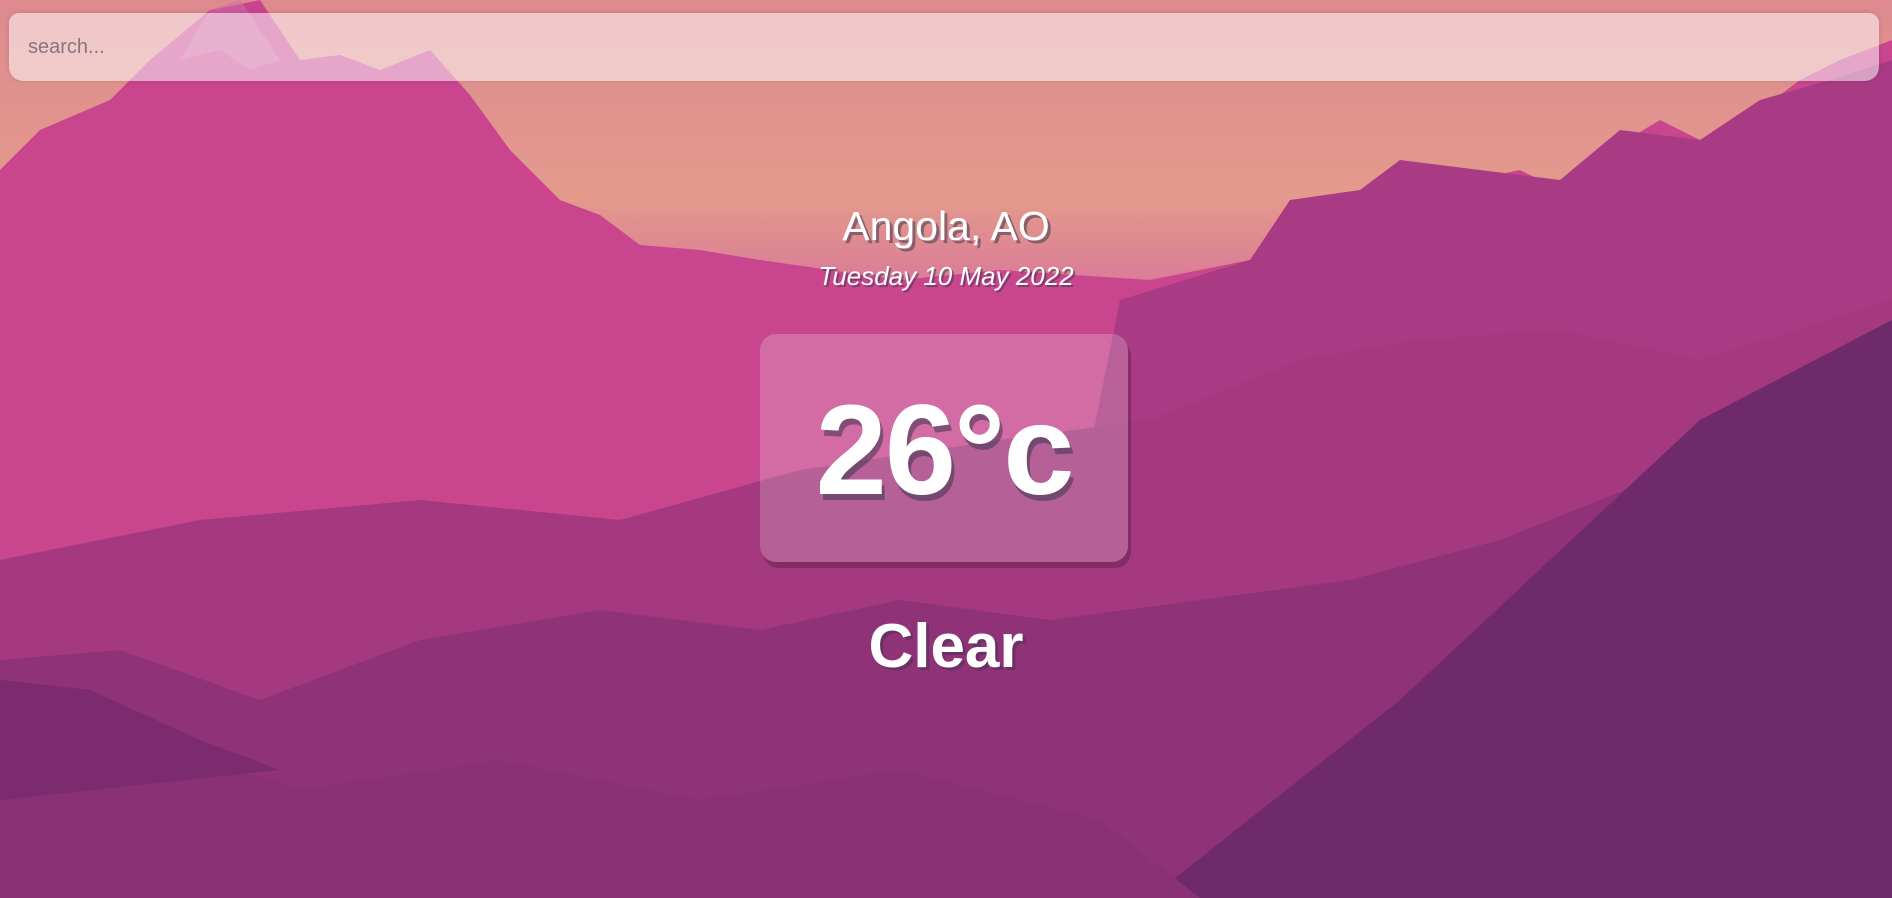  What do you see at coordinates (946, 276) in the screenshot?
I see `current-date: Tuesday 10 May 2022` at bounding box center [946, 276].